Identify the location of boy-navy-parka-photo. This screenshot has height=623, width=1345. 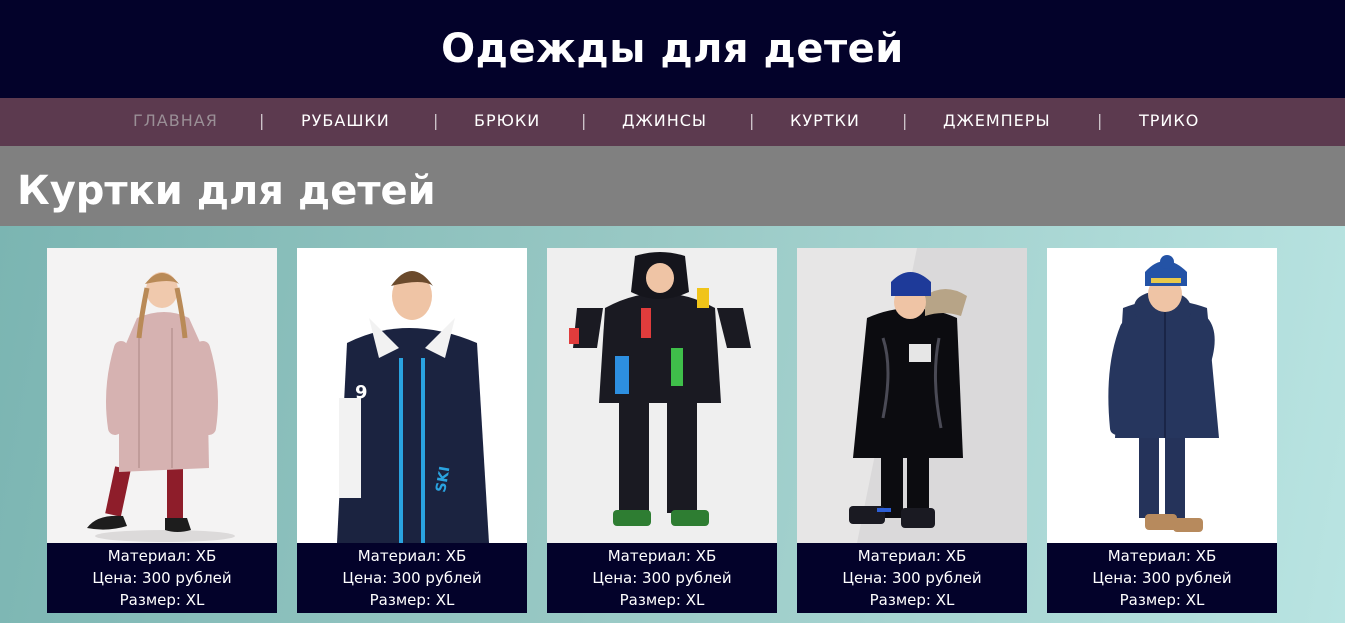
(1162, 395).